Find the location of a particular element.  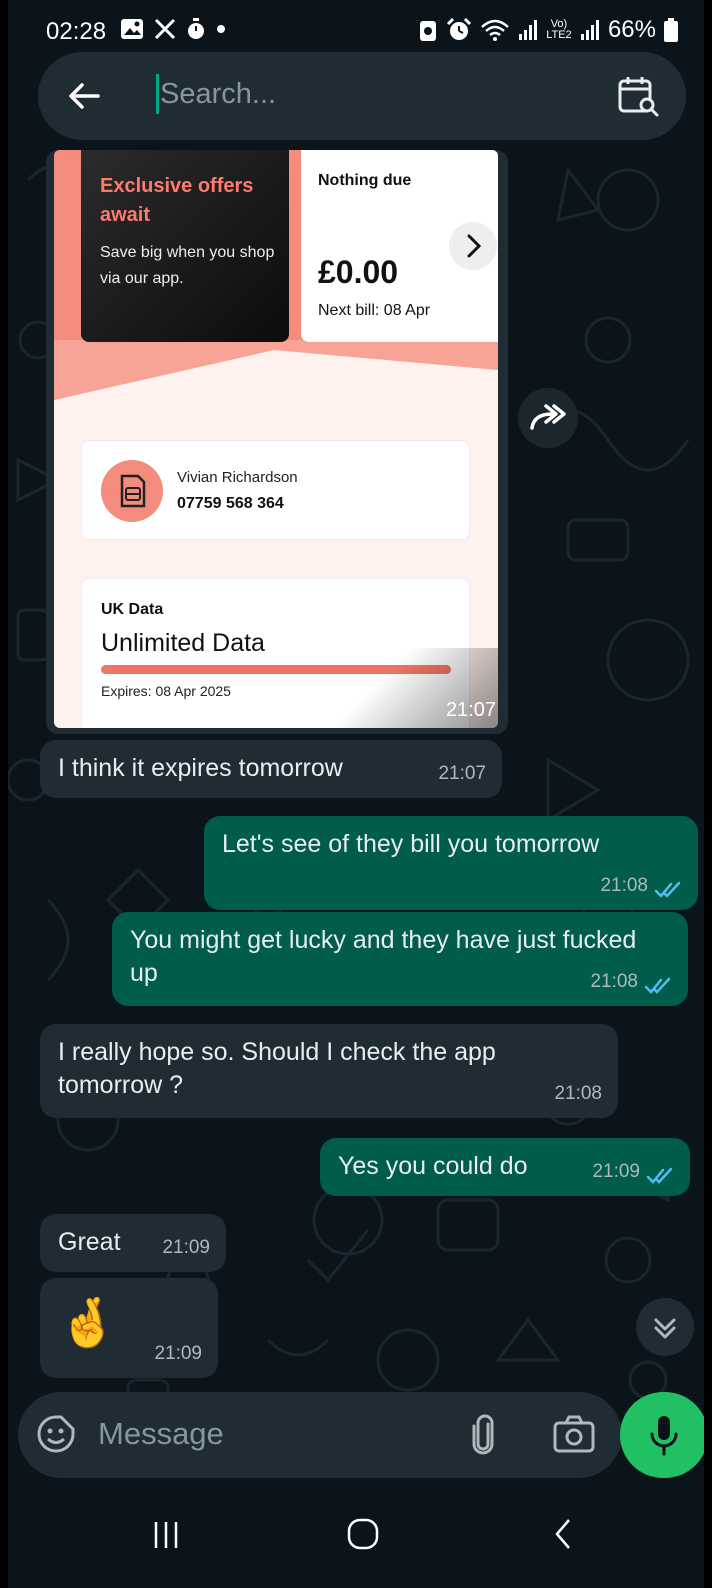

message-input: Message is located at coordinates (161, 1434).